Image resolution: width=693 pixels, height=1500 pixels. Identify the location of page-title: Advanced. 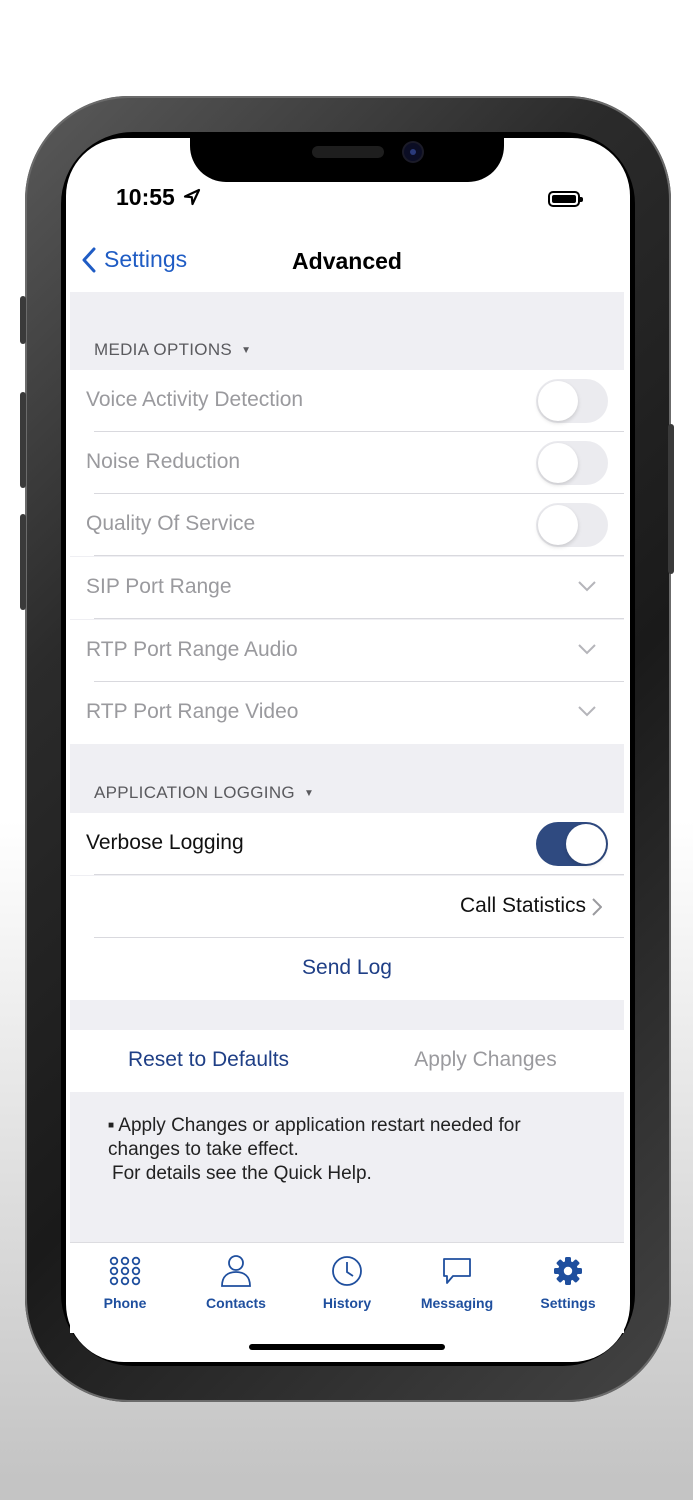
(347, 261).